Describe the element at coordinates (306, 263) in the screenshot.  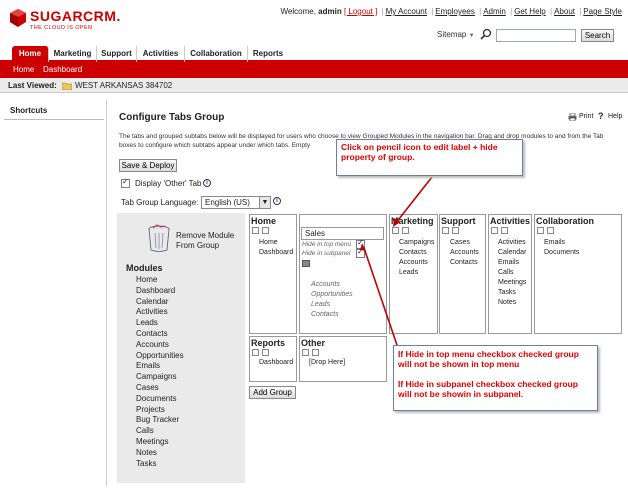
I see `save-icon` at that location.